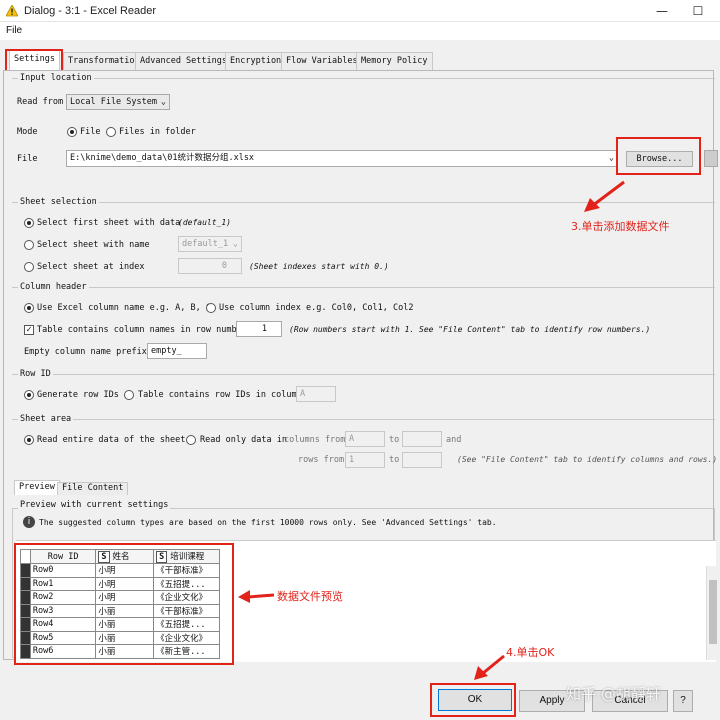 Image resolution: width=720 pixels, height=720 pixels. I want to click on read-from-select: Local File System ⌄, so click(118, 102).